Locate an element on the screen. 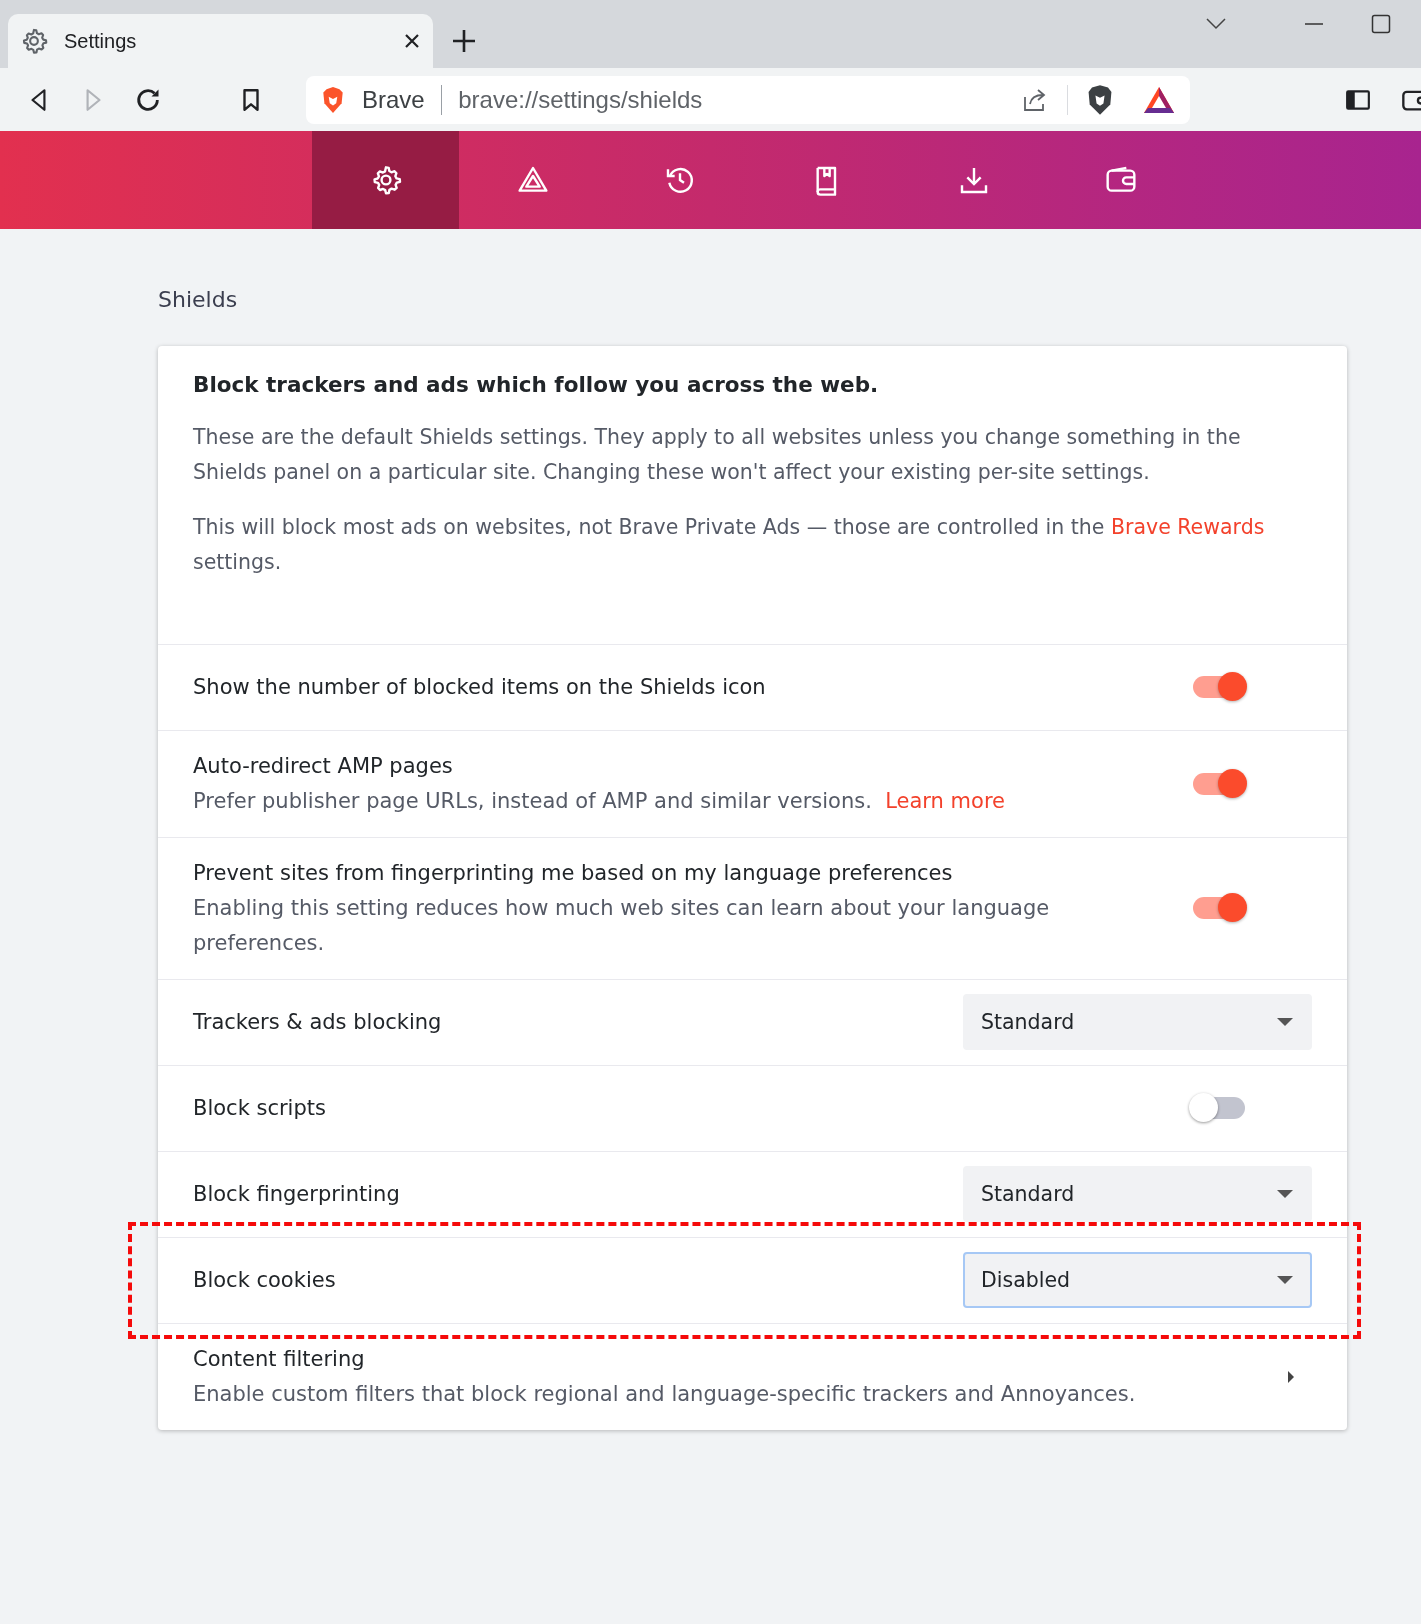 This screenshot has height=1624, width=1421. intro-note: This will block most ads on websites, not Brave Private Ads — those are controlled in the Brave Rewards settings. is located at coordinates (729, 544).